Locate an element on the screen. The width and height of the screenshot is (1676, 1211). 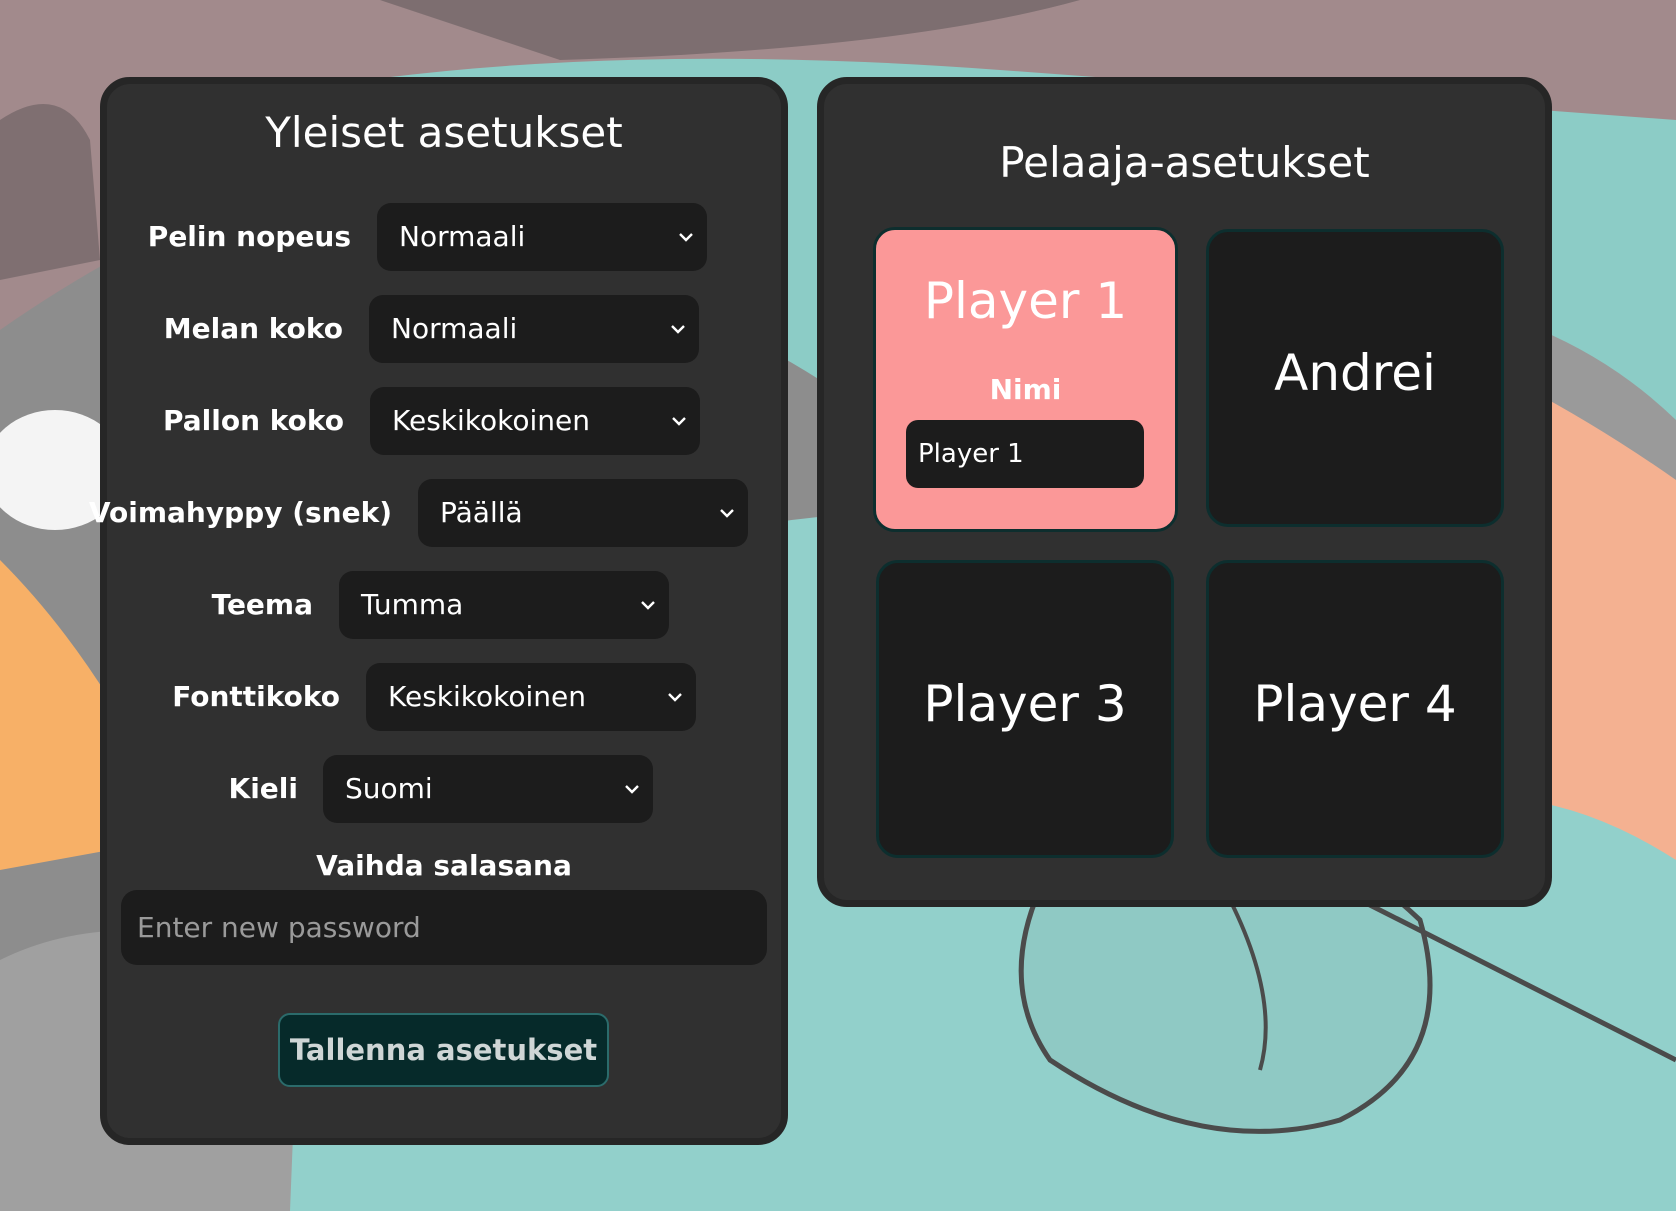
theme-select: Tumma is located at coordinates (504, 605).